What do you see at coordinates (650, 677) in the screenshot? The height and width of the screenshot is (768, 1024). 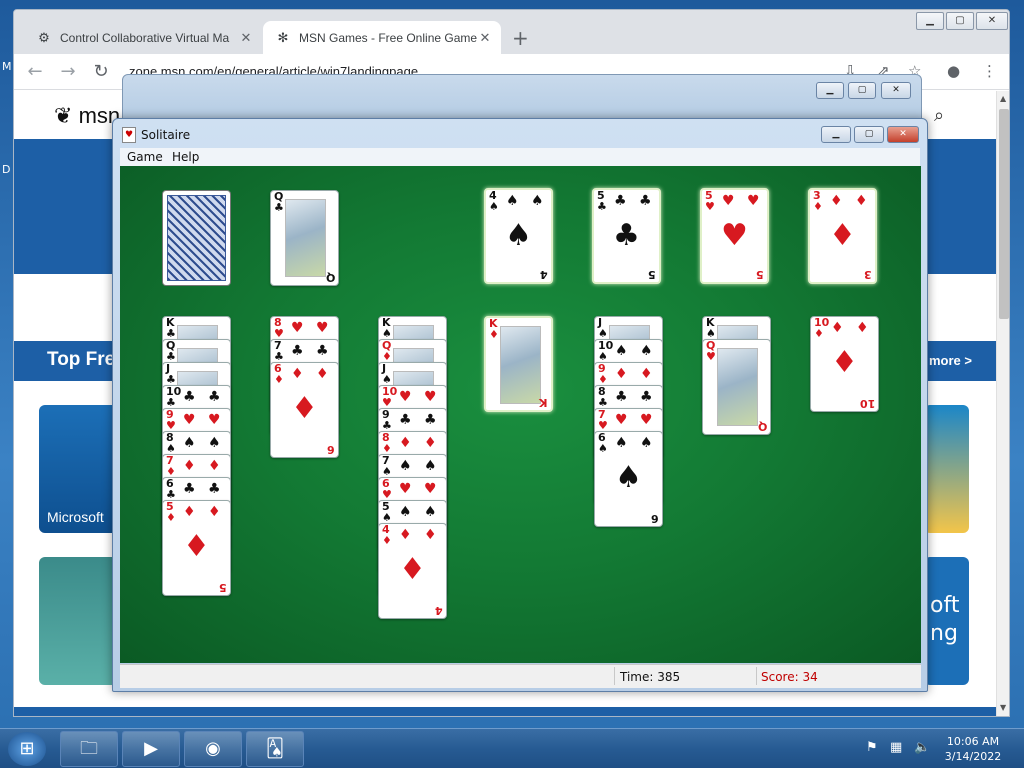 I see `time-display: Time: 385` at bounding box center [650, 677].